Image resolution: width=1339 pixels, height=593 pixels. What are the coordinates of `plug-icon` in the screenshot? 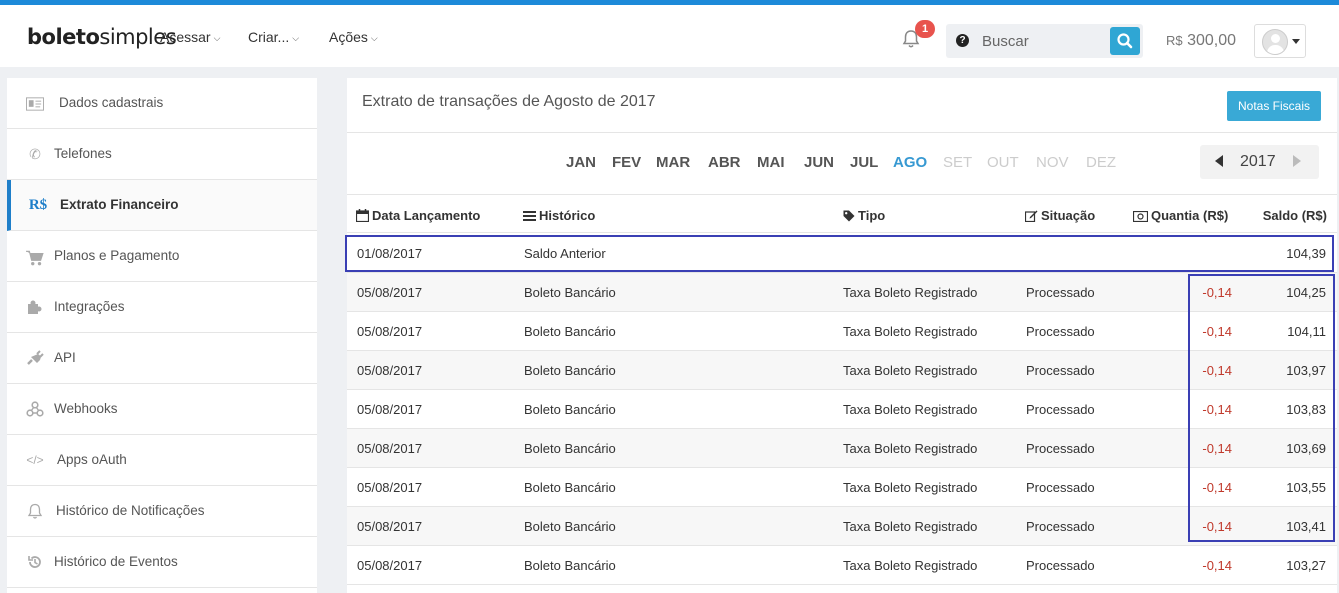 It's located at (35, 357).